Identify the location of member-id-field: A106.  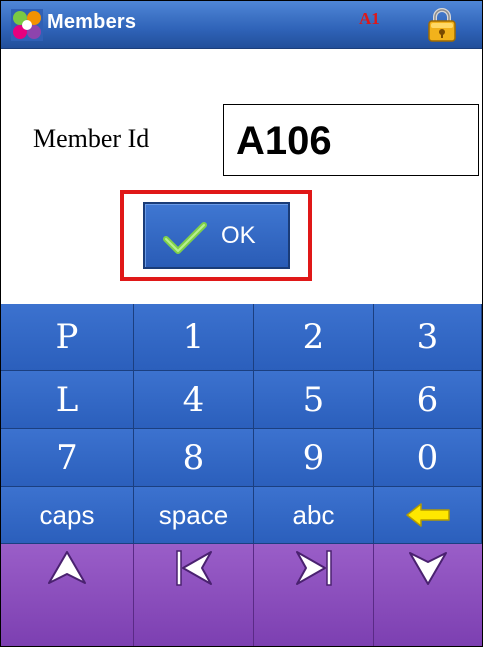
(351, 140).